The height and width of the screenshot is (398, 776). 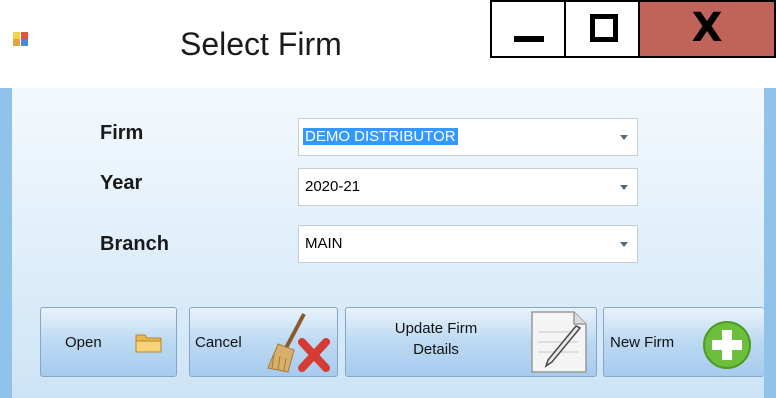 I want to click on close-button: X, so click(x=708, y=29).